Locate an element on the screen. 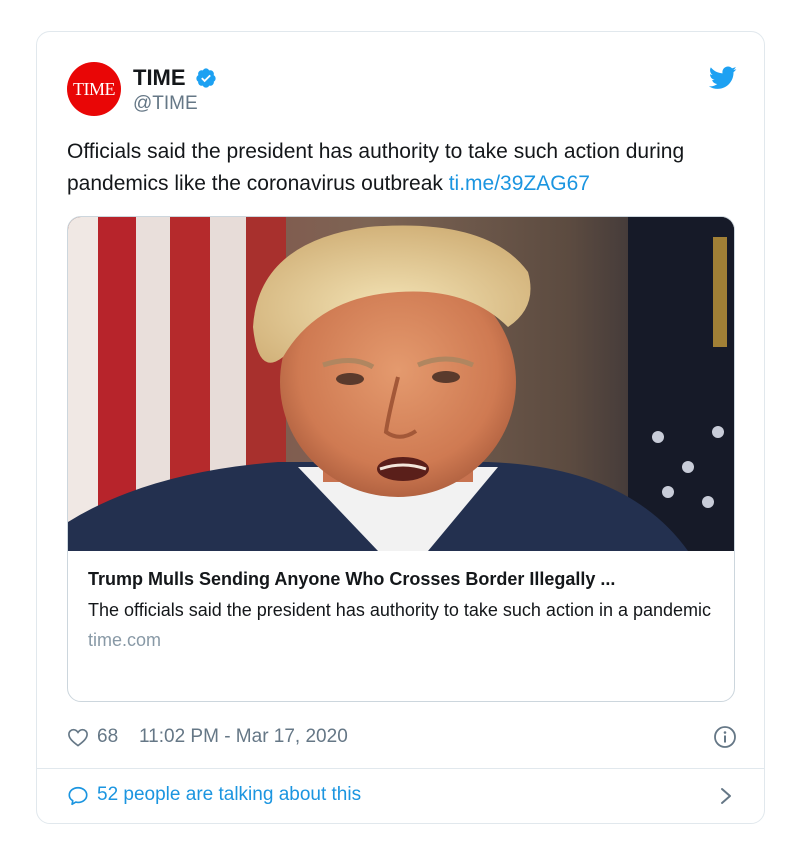 This screenshot has height=858, width=800. author-names: TIME @TIME is located at coordinates (175, 90).